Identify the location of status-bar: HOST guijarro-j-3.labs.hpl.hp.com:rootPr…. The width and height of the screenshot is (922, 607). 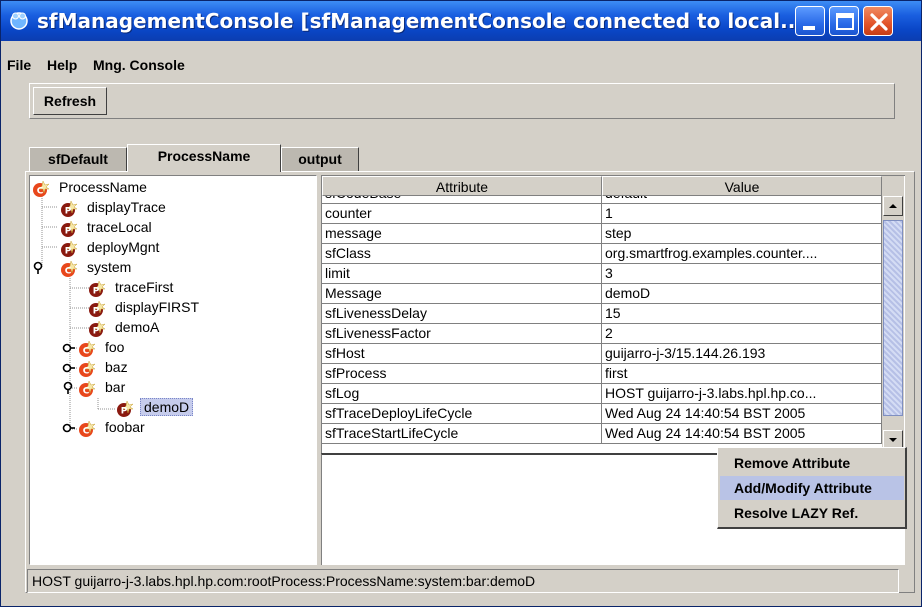
(463, 581).